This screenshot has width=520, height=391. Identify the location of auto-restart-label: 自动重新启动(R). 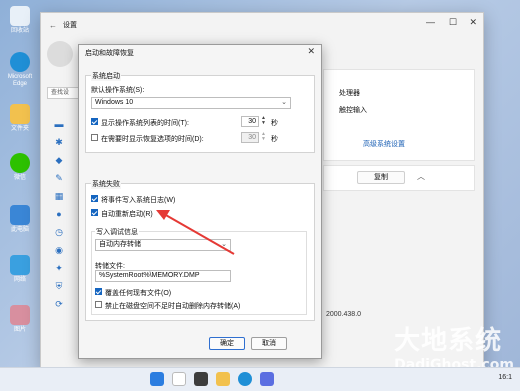
(127, 214).